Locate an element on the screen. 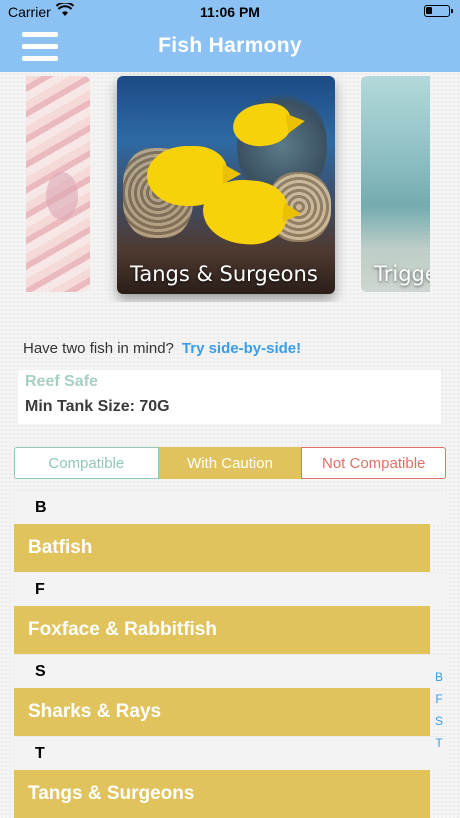  index-letter: S is located at coordinates (439, 721).